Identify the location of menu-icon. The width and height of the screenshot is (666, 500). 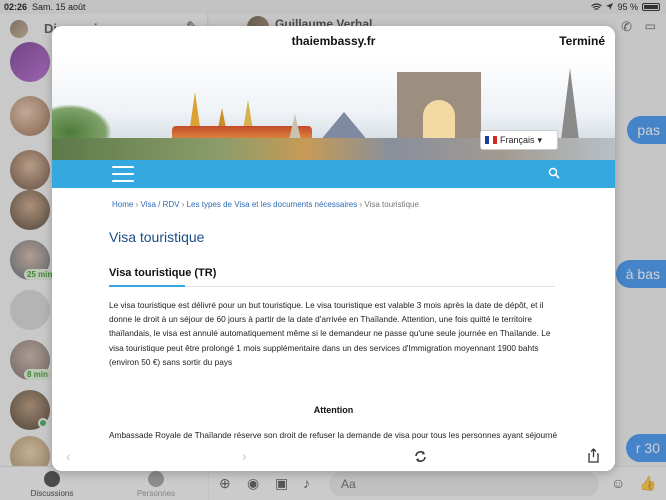
(123, 174).